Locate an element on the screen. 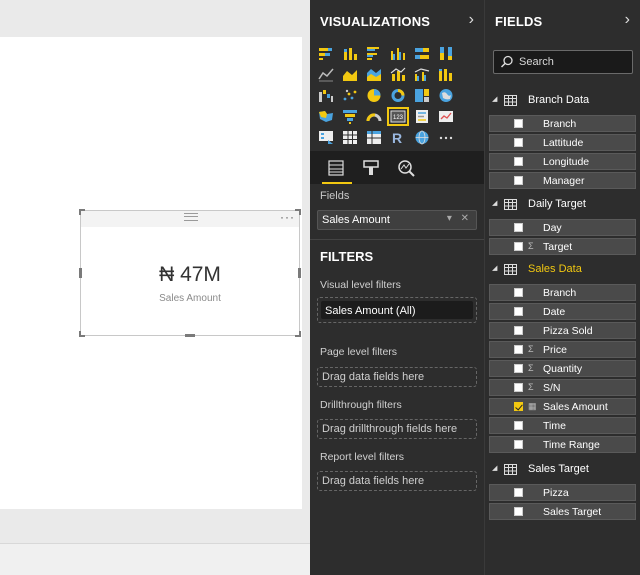  table-header-daily-target: ◢ Daily Target is located at coordinates (565, 205).